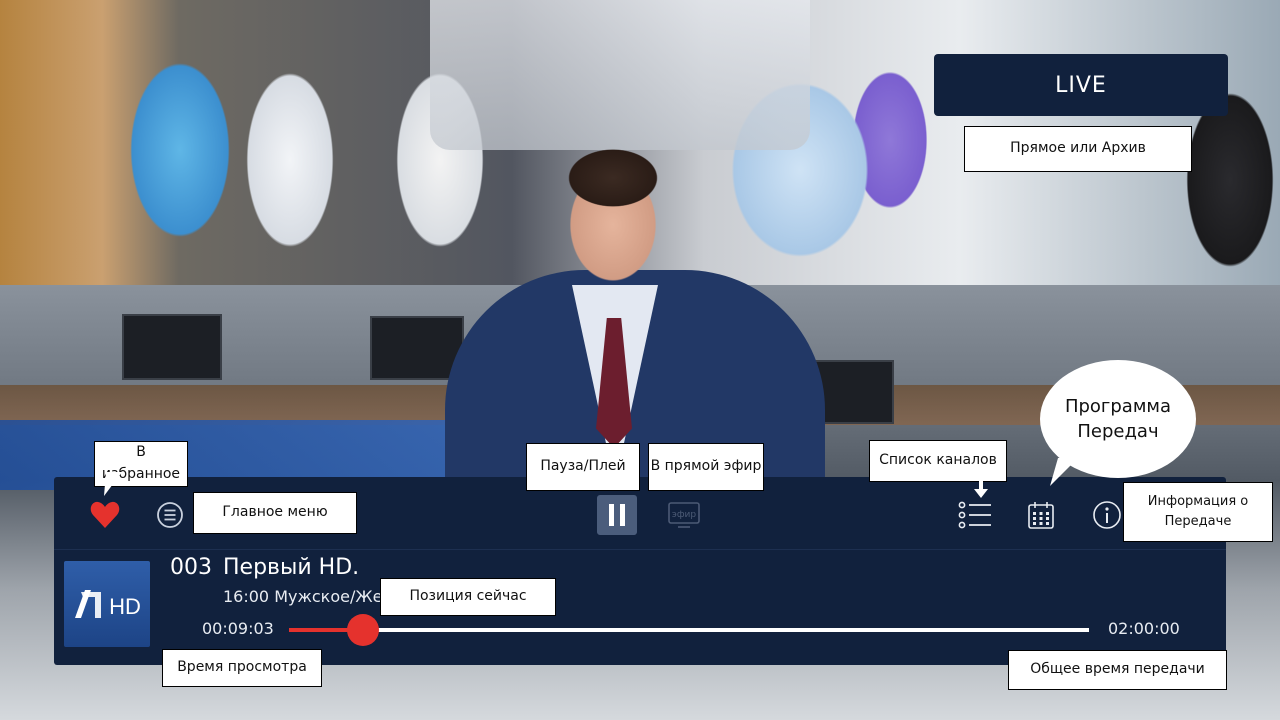  I want to click on note-main-menu: Главное меню, so click(275, 513).